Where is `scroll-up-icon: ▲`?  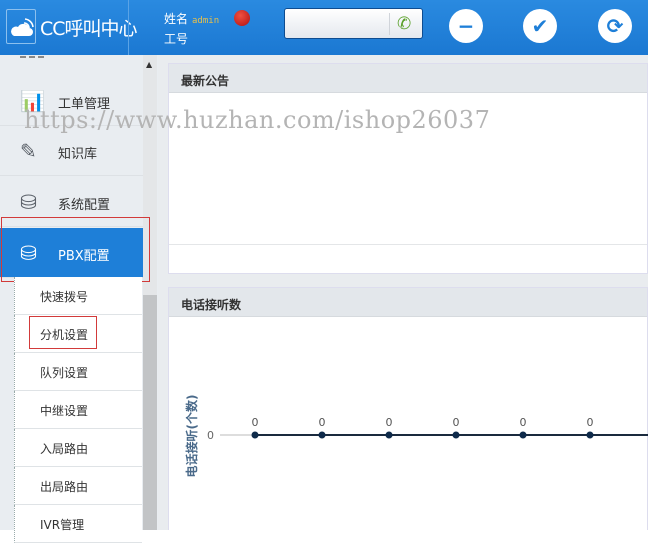
scroll-up-icon: ▲ is located at coordinates (149, 64).